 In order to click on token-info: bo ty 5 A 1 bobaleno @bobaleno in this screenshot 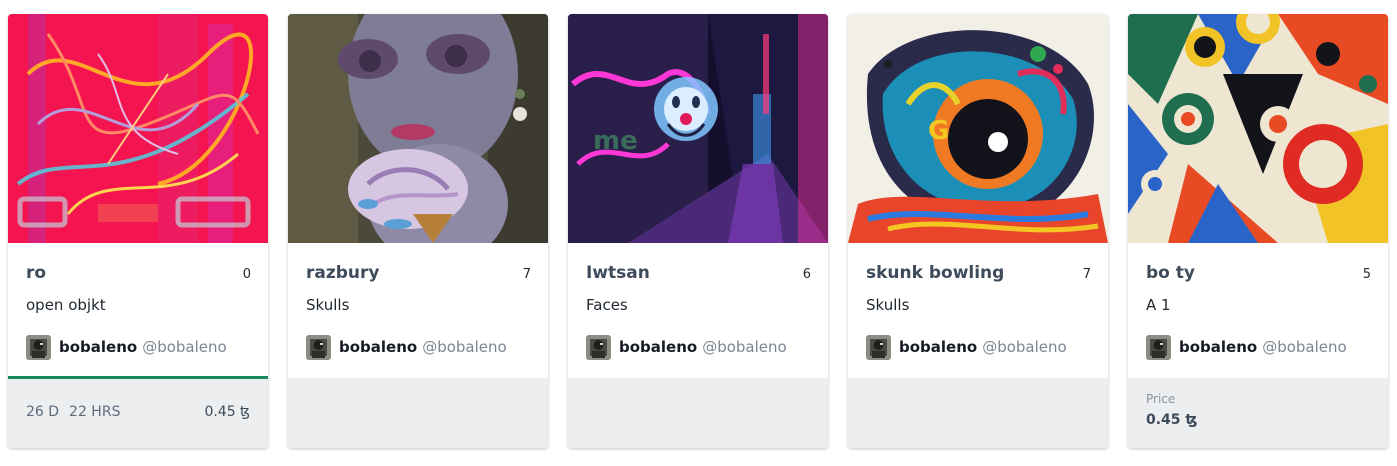, I will do `click(1258, 310)`.